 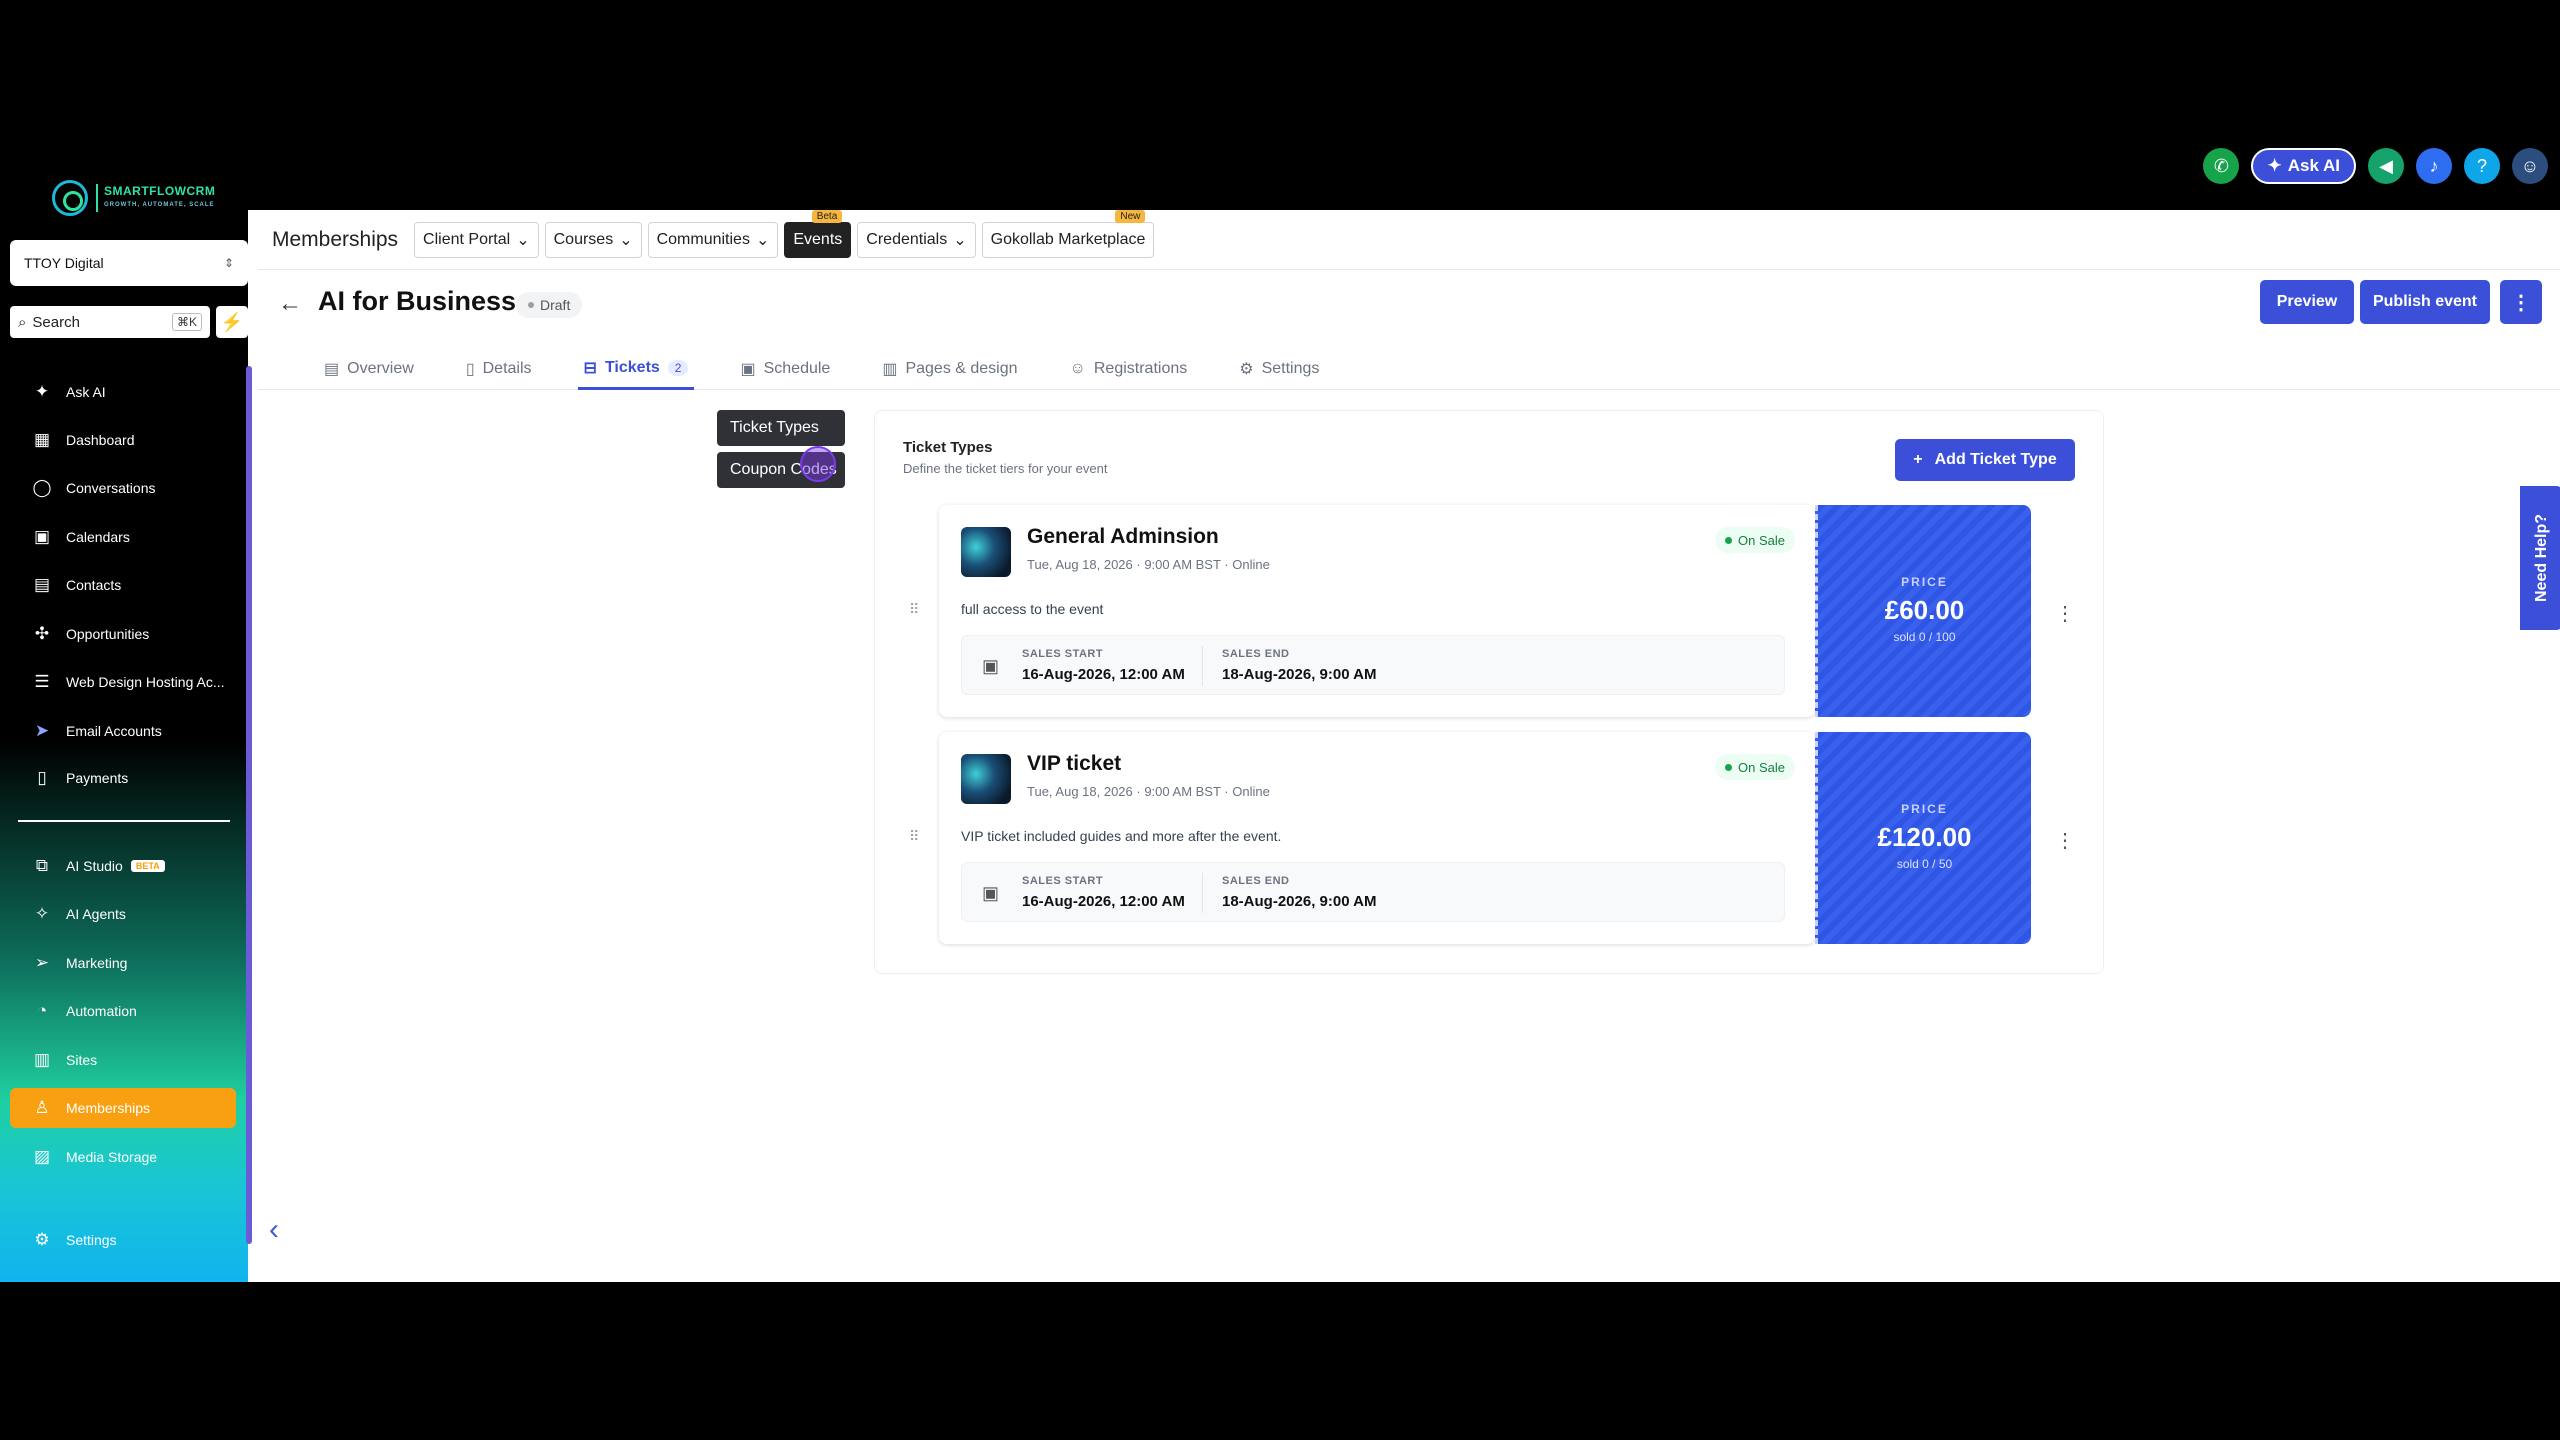 I want to click on nav-label: Events, so click(x=818, y=239).